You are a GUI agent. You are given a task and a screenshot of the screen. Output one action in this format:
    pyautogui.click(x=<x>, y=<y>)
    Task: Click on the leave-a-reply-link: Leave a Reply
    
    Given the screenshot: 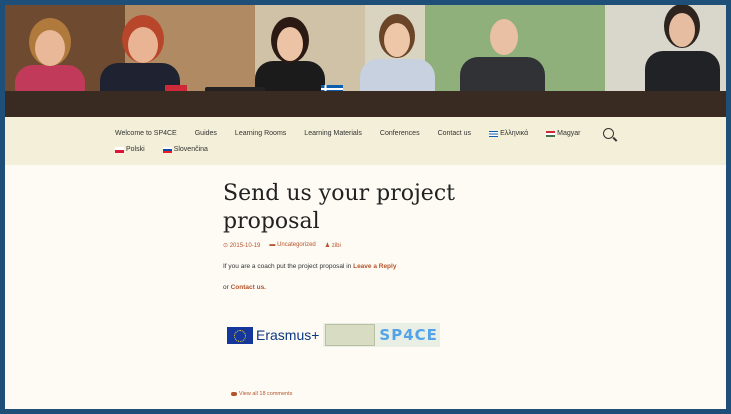 What is the action you would take?
    pyautogui.click(x=374, y=266)
    